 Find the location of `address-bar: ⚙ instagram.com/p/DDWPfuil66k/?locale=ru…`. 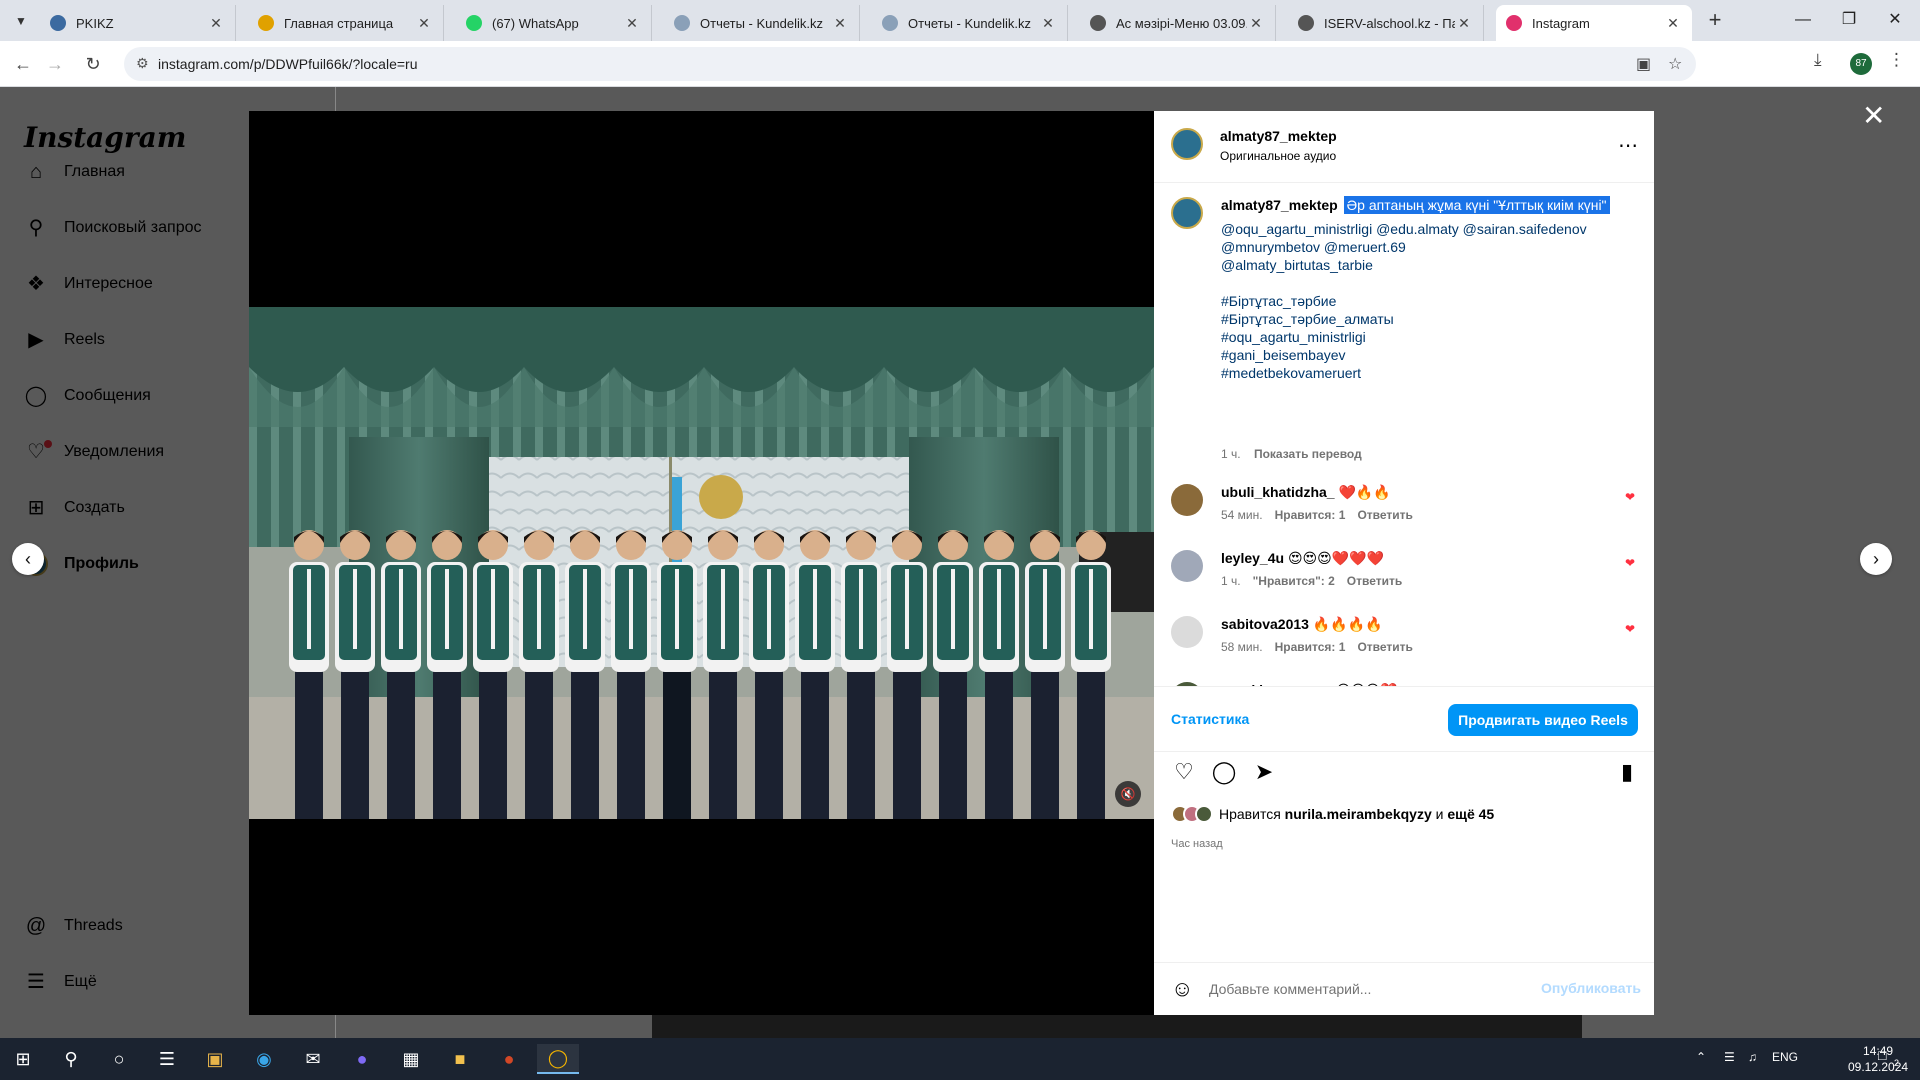

address-bar: ⚙ instagram.com/p/DDWPfuil66k/?locale=ru… is located at coordinates (910, 64).